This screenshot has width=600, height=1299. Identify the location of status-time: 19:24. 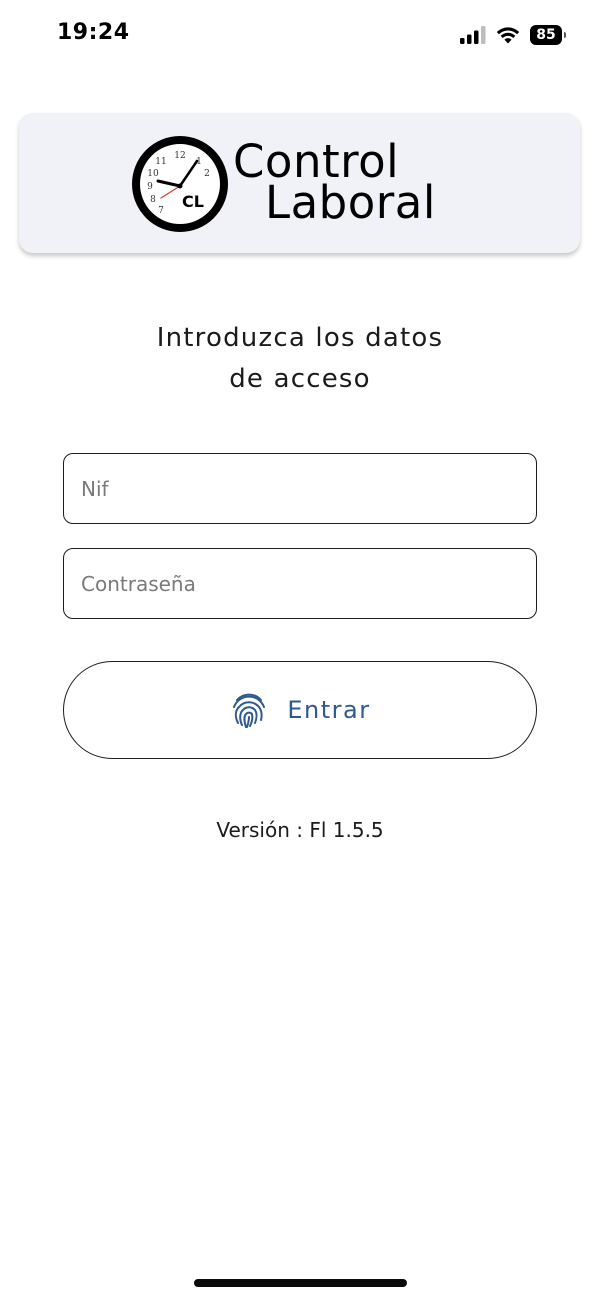
(93, 32).